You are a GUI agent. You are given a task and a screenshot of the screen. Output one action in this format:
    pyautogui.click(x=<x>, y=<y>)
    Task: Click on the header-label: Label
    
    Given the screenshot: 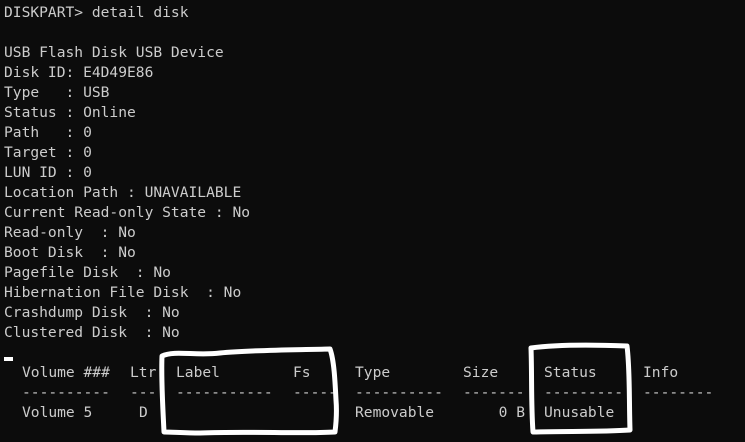 What is the action you would take?
    pyautogui.click(x=198, y=372)
    